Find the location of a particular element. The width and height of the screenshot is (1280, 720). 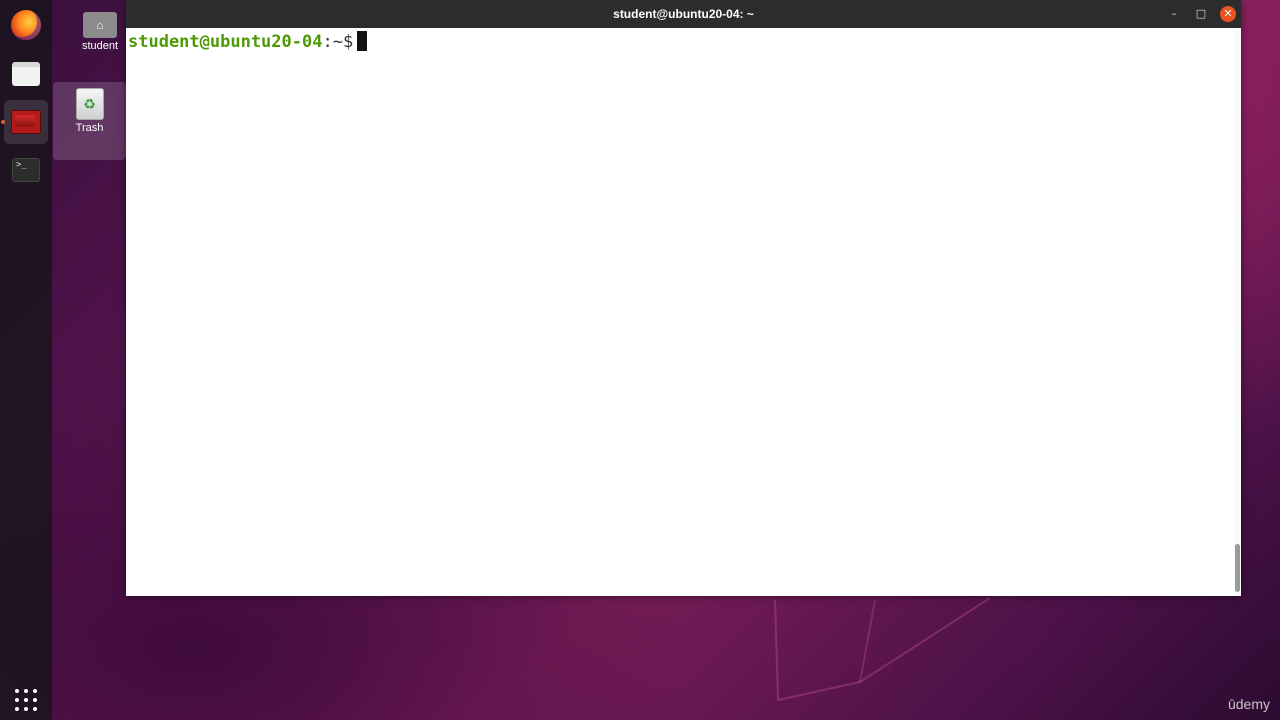

dock-terminal: >_ is located at coordinates (26, 170).